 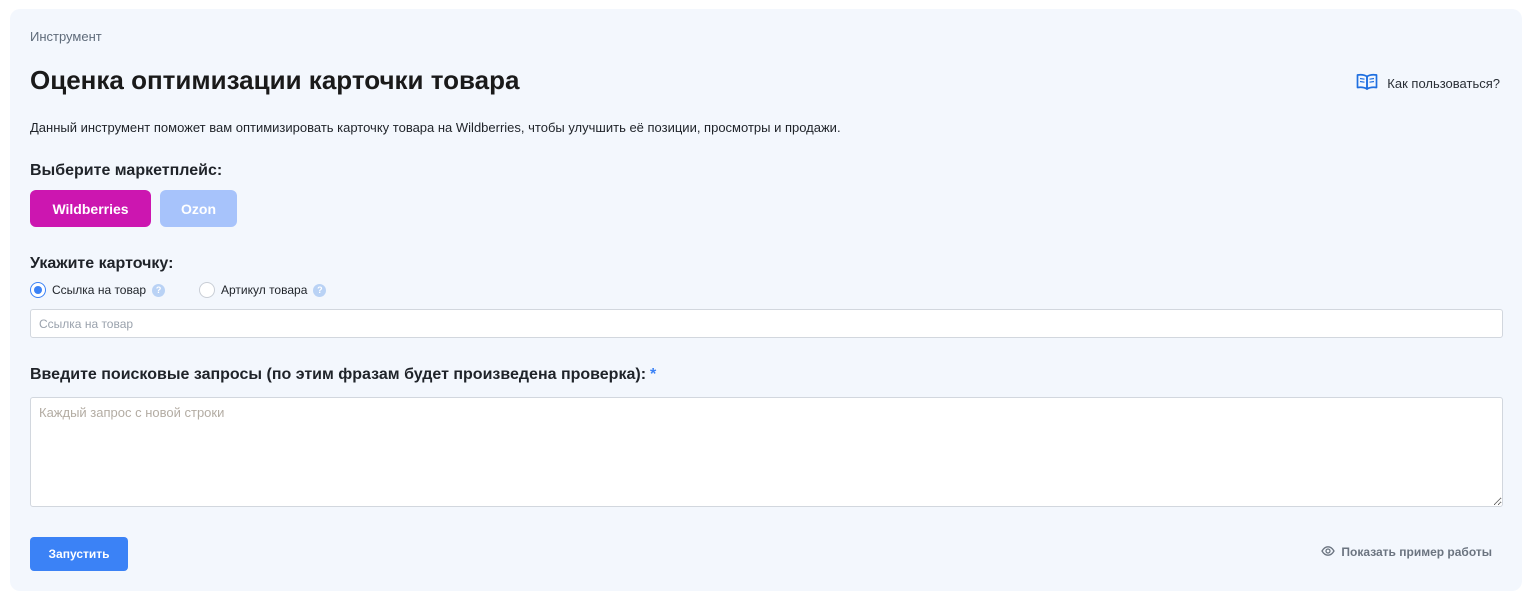 What do you see at coordinates (90, 208) in the screenshot?
I see `marketplace-wildberries-button: Wildberries` at bounding box center [90, 208].